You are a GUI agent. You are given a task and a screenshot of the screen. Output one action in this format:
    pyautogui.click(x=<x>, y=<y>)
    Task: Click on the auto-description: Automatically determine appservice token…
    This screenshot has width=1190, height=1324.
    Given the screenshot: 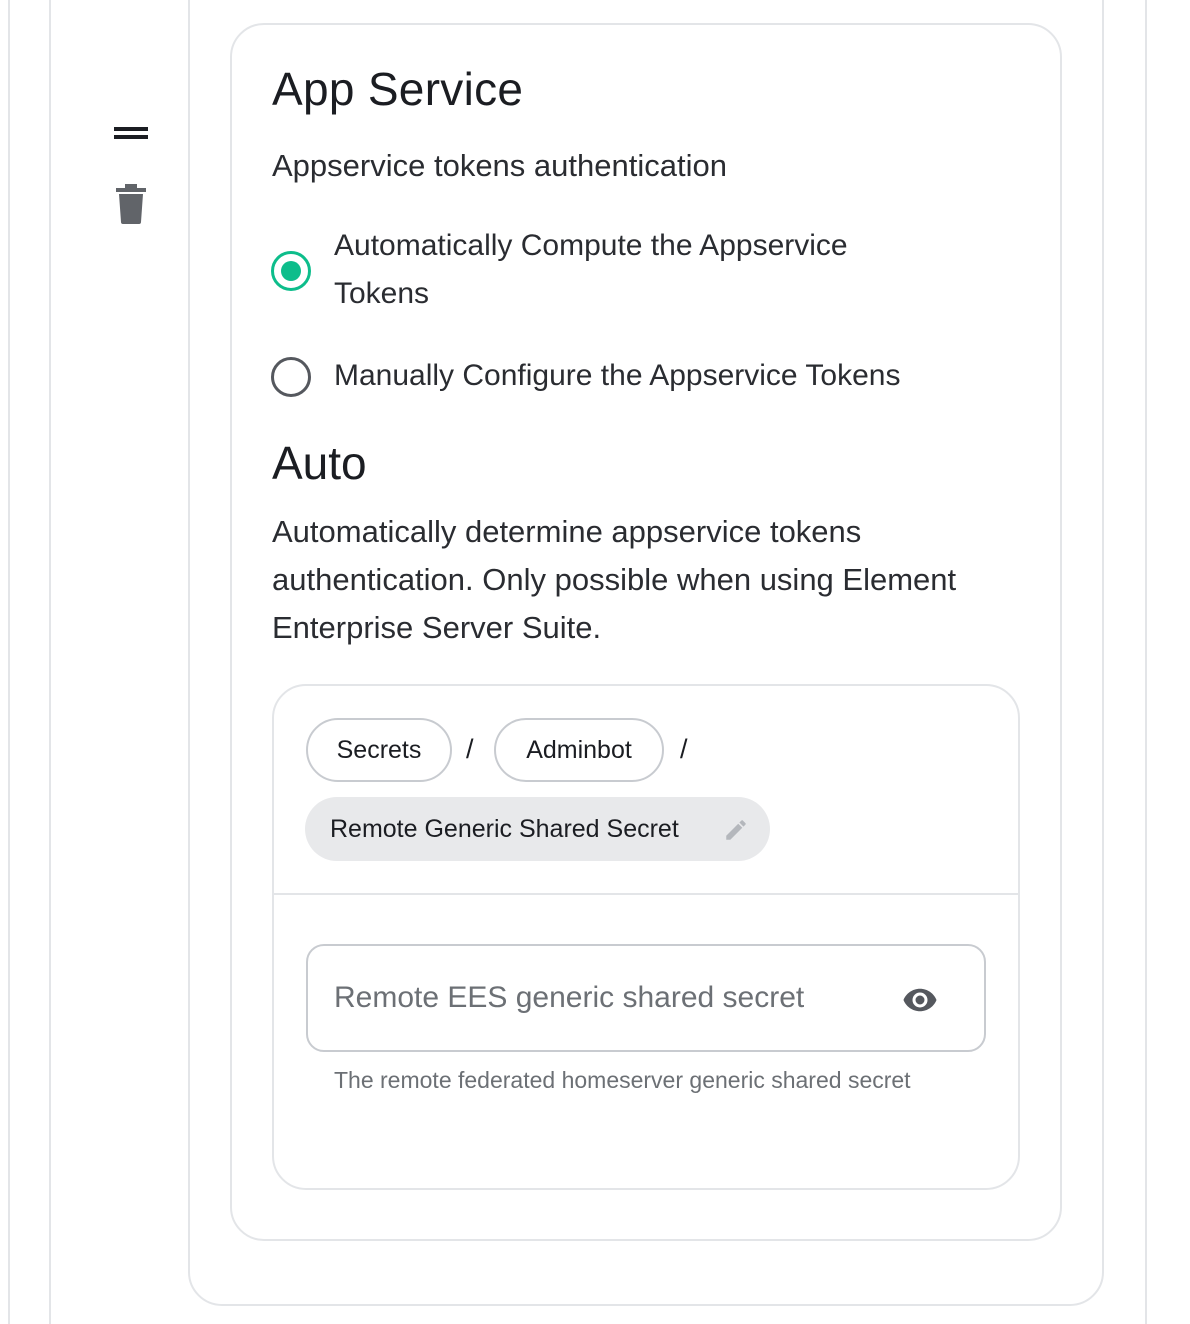 What is the action you would take?
    pyautogui.click(x=614, y=579)
    